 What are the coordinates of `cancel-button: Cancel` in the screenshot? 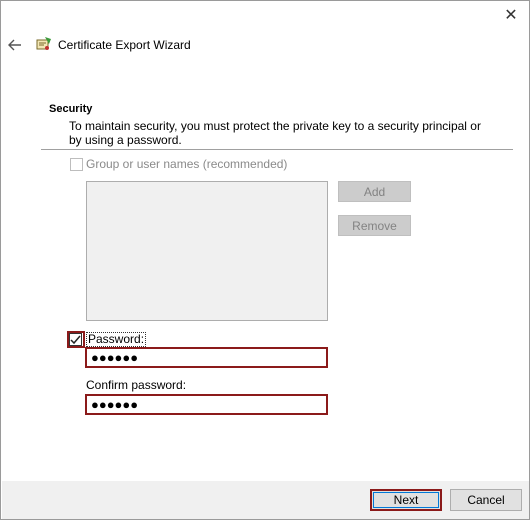 It's located at (486, 500).